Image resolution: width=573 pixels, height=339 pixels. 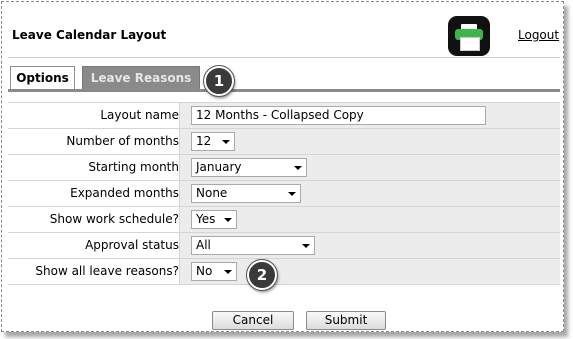 What do you see at coordinates (249, 167) in the screenshot?
I see `starting-month-select: January` at bounding box center [249, 167].